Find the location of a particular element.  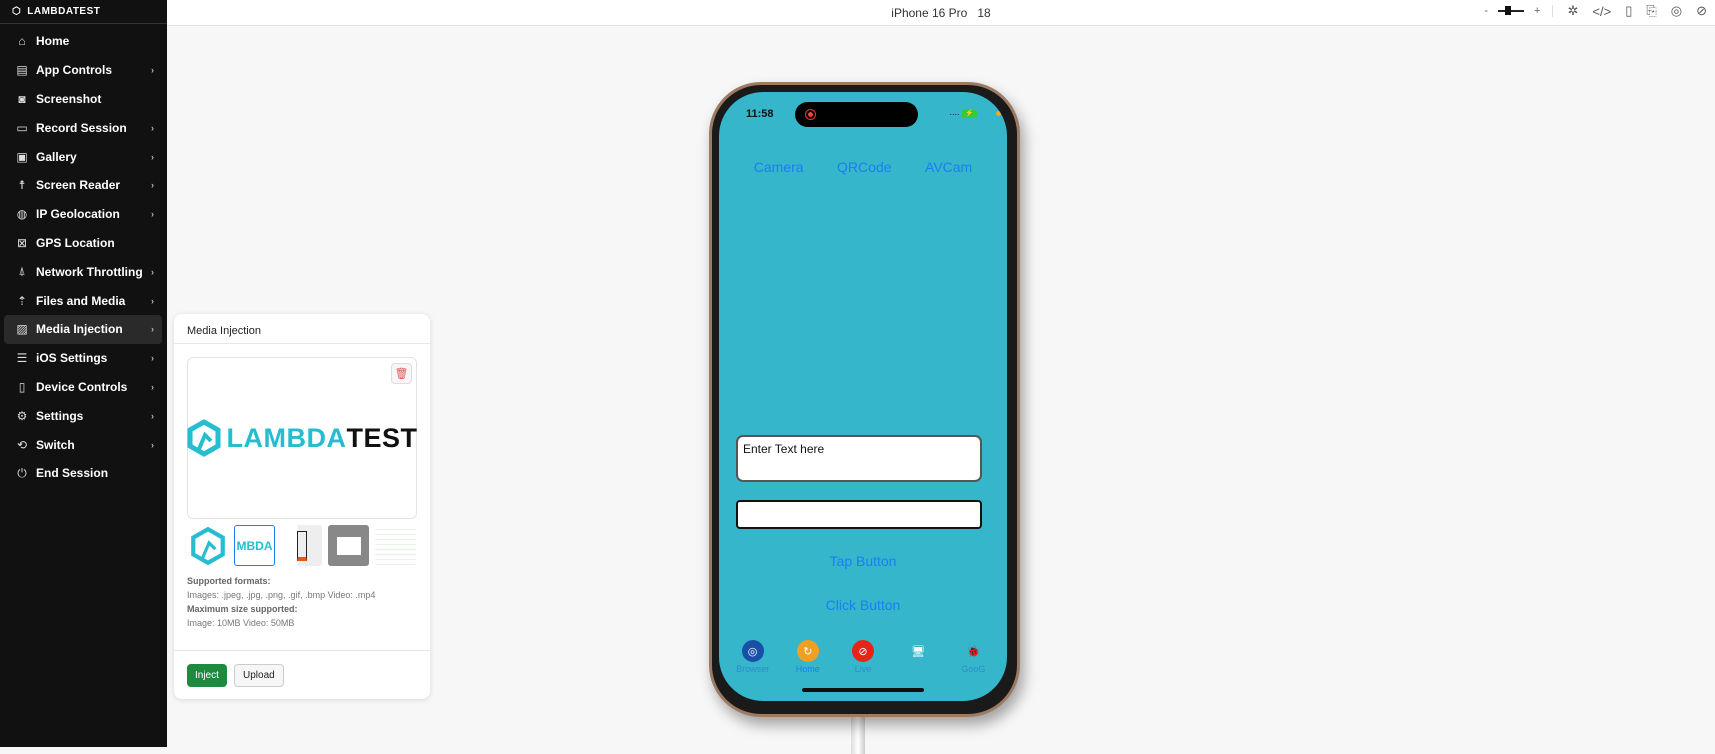

panel-title: Media Injection is located at coordinates (302, 329).